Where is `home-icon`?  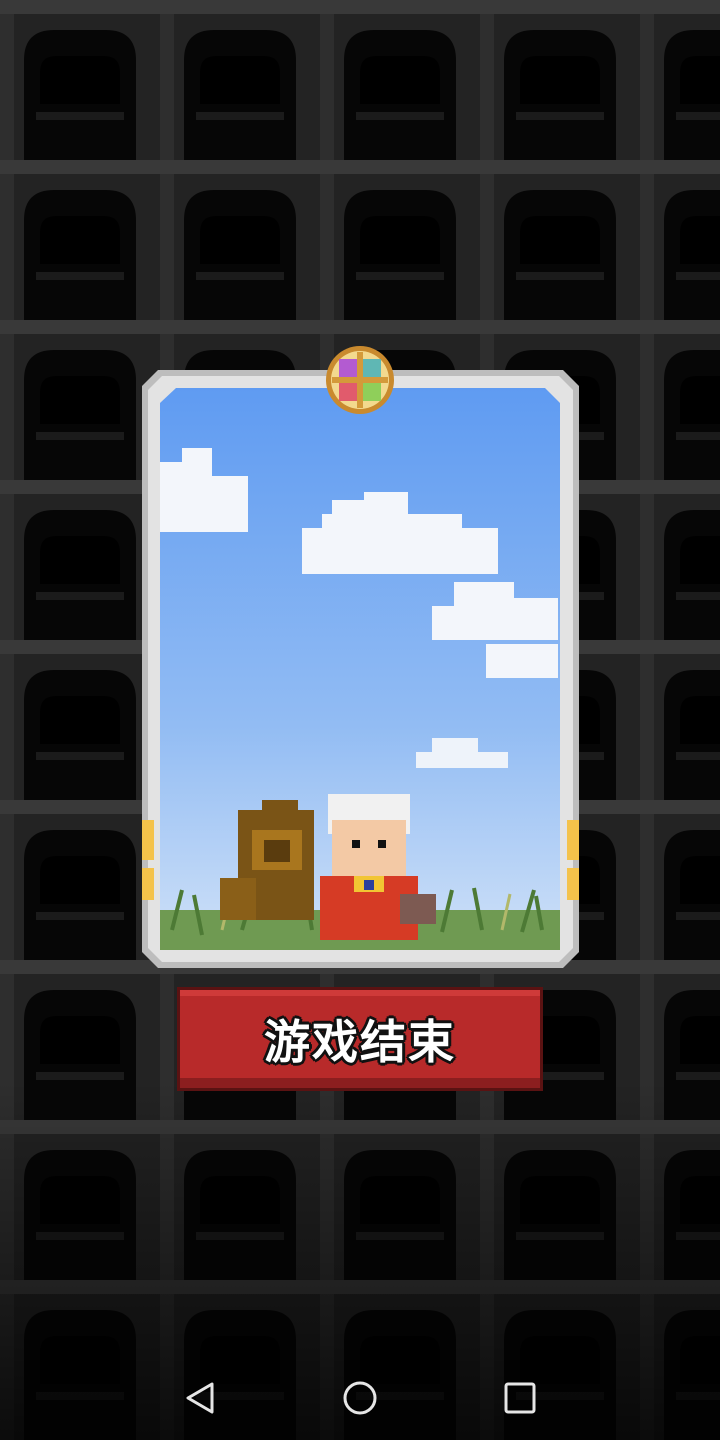
home-icon is located at coordinates (360, 1398).